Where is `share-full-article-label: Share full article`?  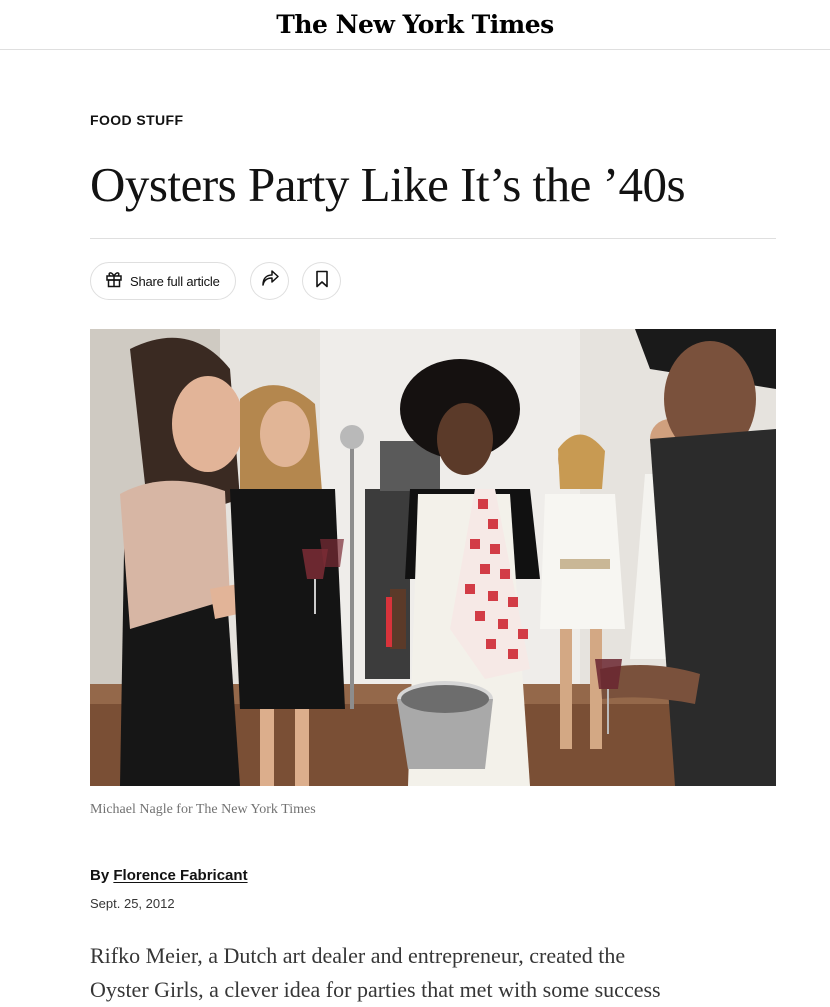 share-full-article-label: Share full article is located at coordinates (175, 281).